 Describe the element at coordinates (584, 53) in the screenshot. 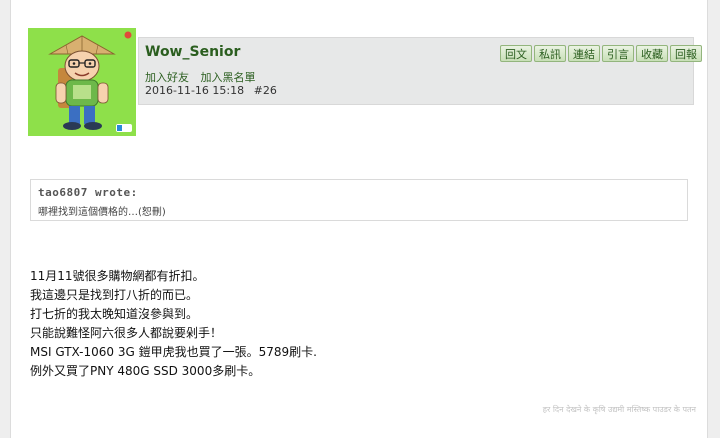

I see `link-button: 連結` at that location.